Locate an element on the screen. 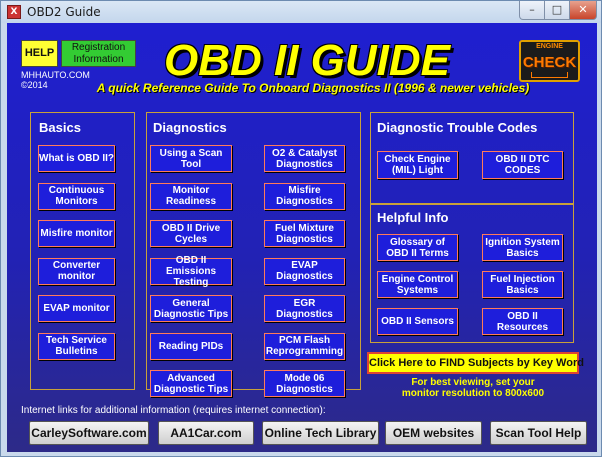 This screenshot has height=457, width=602. basics-converter-monitor-button: Converter monitor is located at coordinates (76, 271).